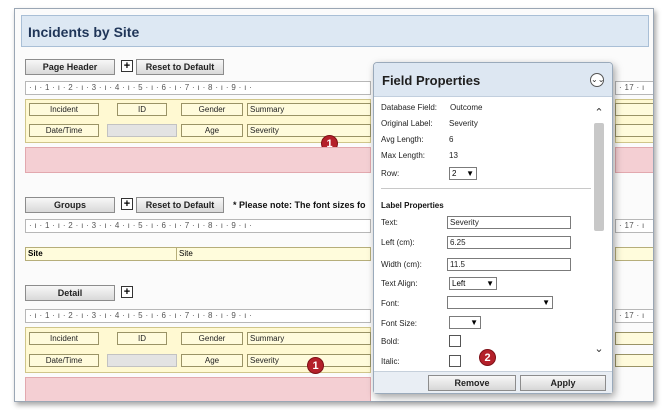  What do you see at coordinates (486, 188) in the screenshot?
I see `section-divider` at bounding box center [486, 188].